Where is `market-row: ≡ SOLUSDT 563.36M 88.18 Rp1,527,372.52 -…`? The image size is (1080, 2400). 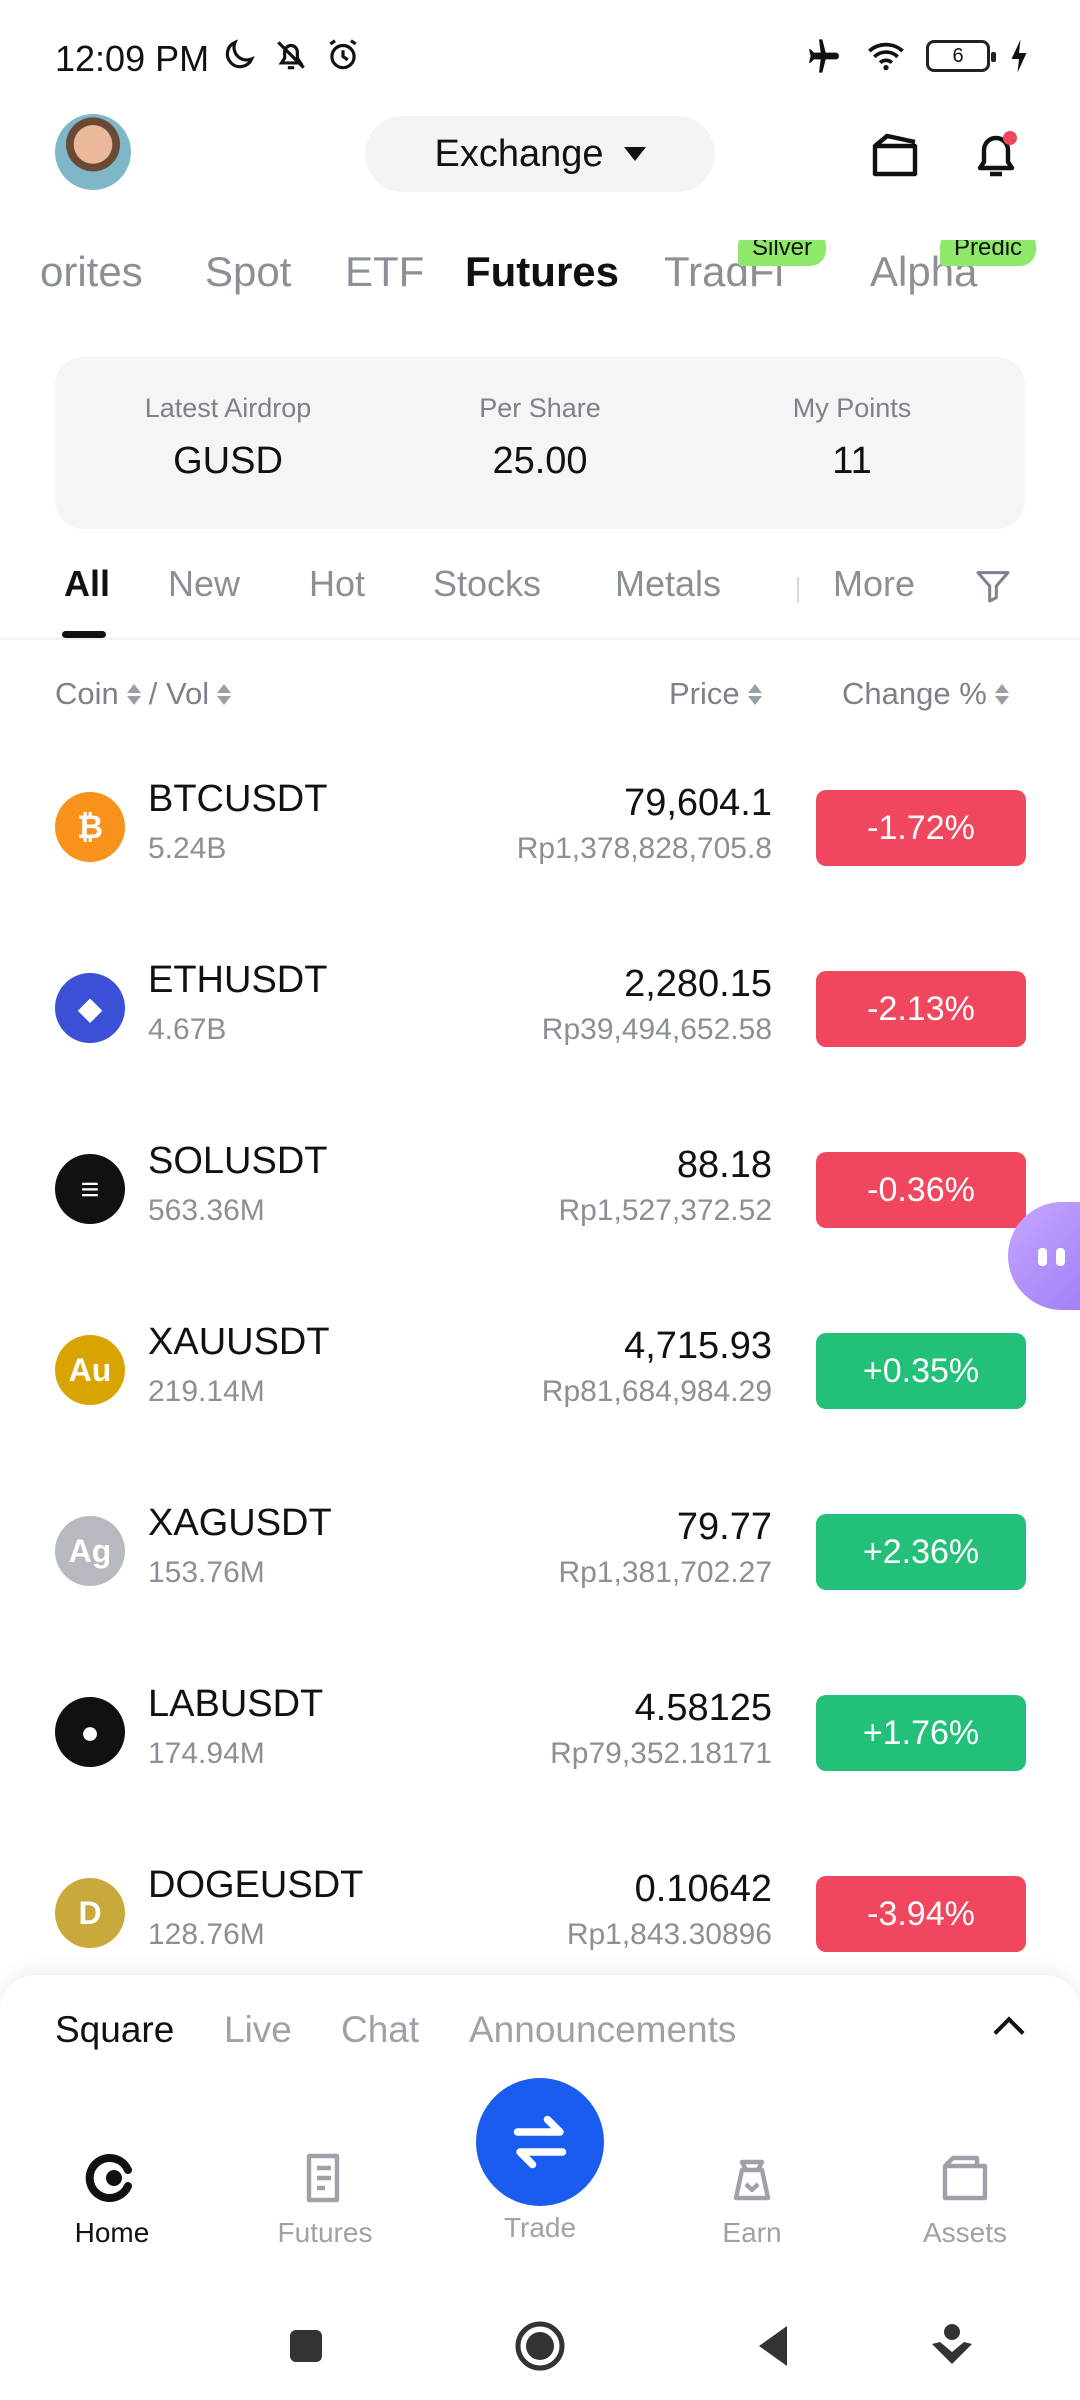
market-row: ≡ SOLUSDT 563.36M 88.18 Rp1,527,372.52 -… is located at coordinates (540, 1192).